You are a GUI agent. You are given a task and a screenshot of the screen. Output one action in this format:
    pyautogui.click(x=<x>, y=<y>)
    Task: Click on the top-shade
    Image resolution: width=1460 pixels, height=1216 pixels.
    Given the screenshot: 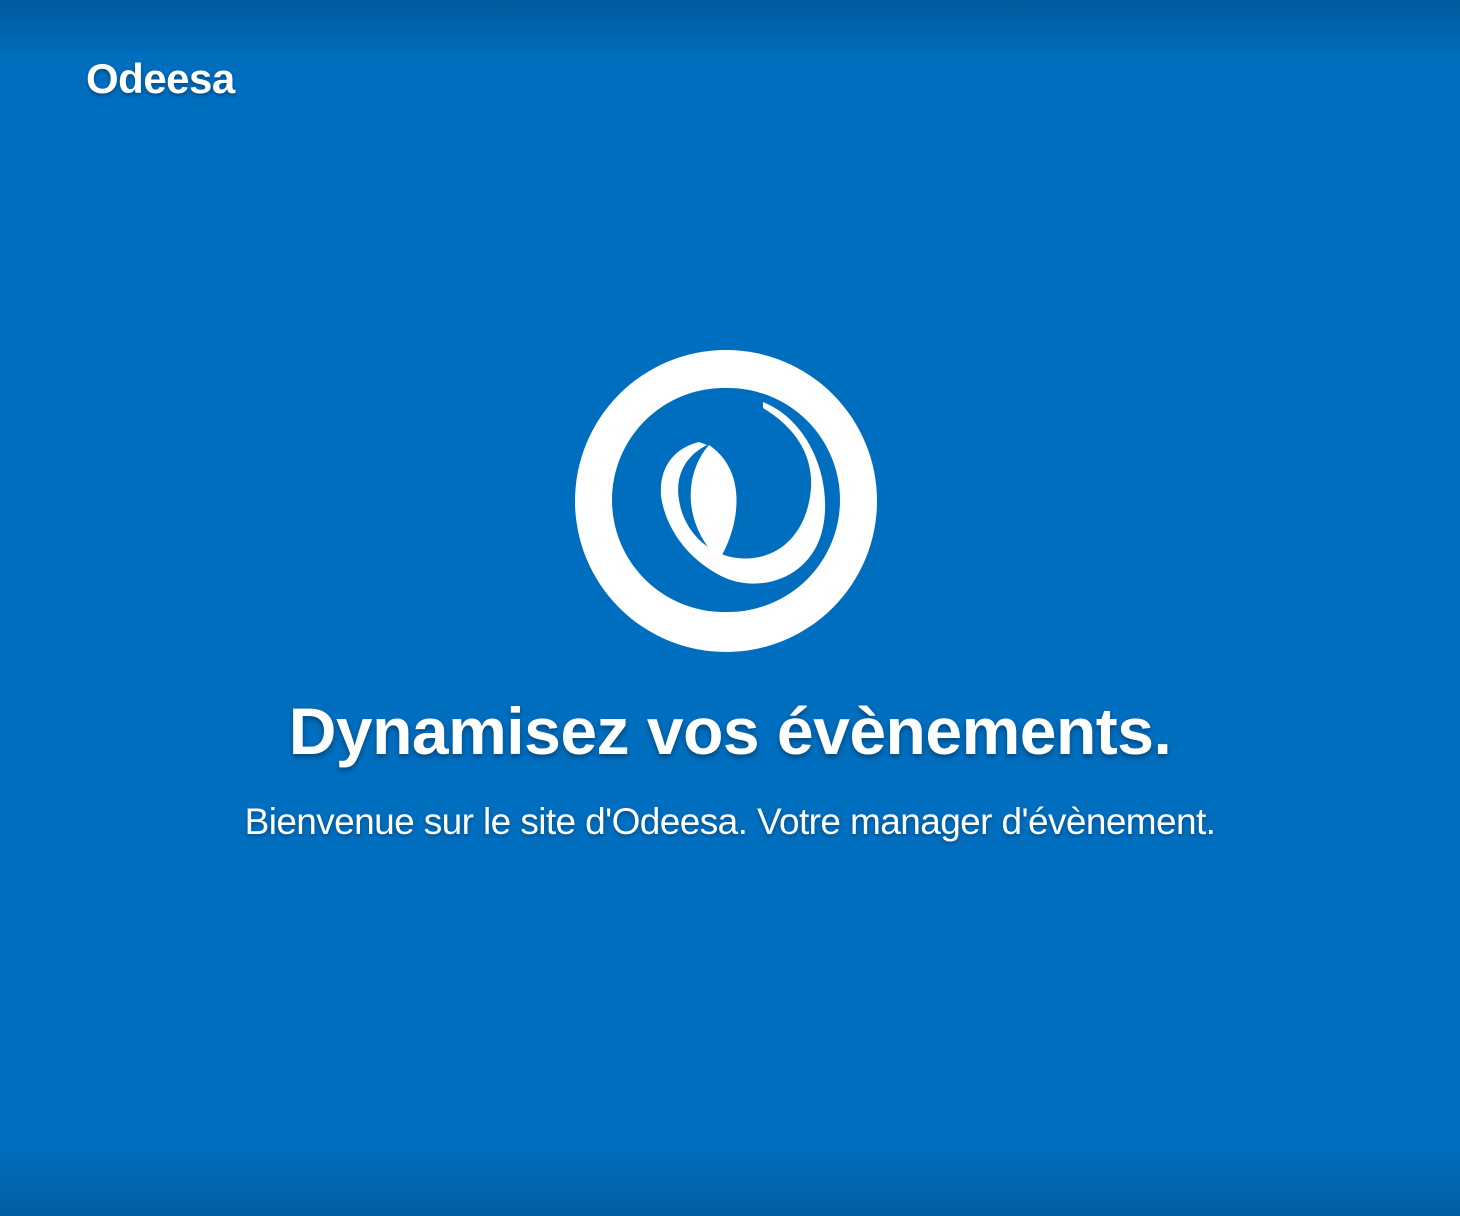 What is the action you would take?
    pyautogui.click(x=730, y=30)
    